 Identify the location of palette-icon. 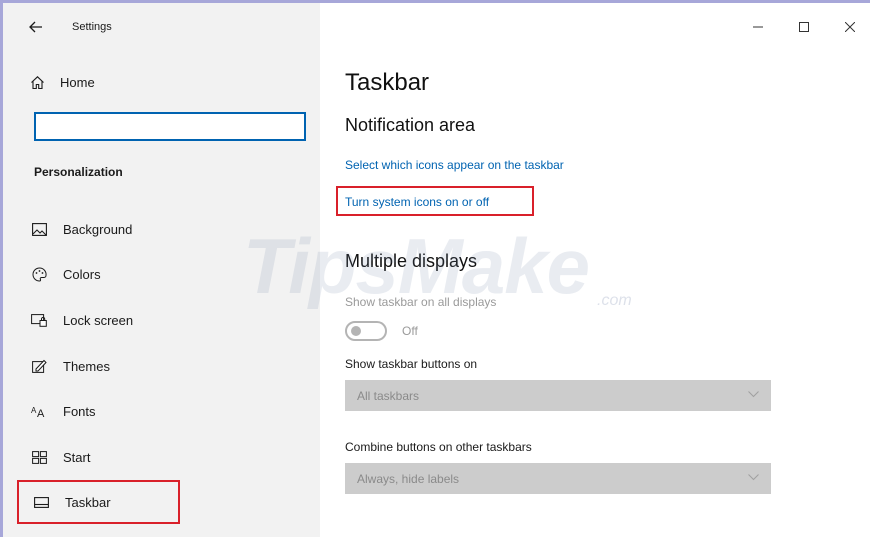
(39, 274).